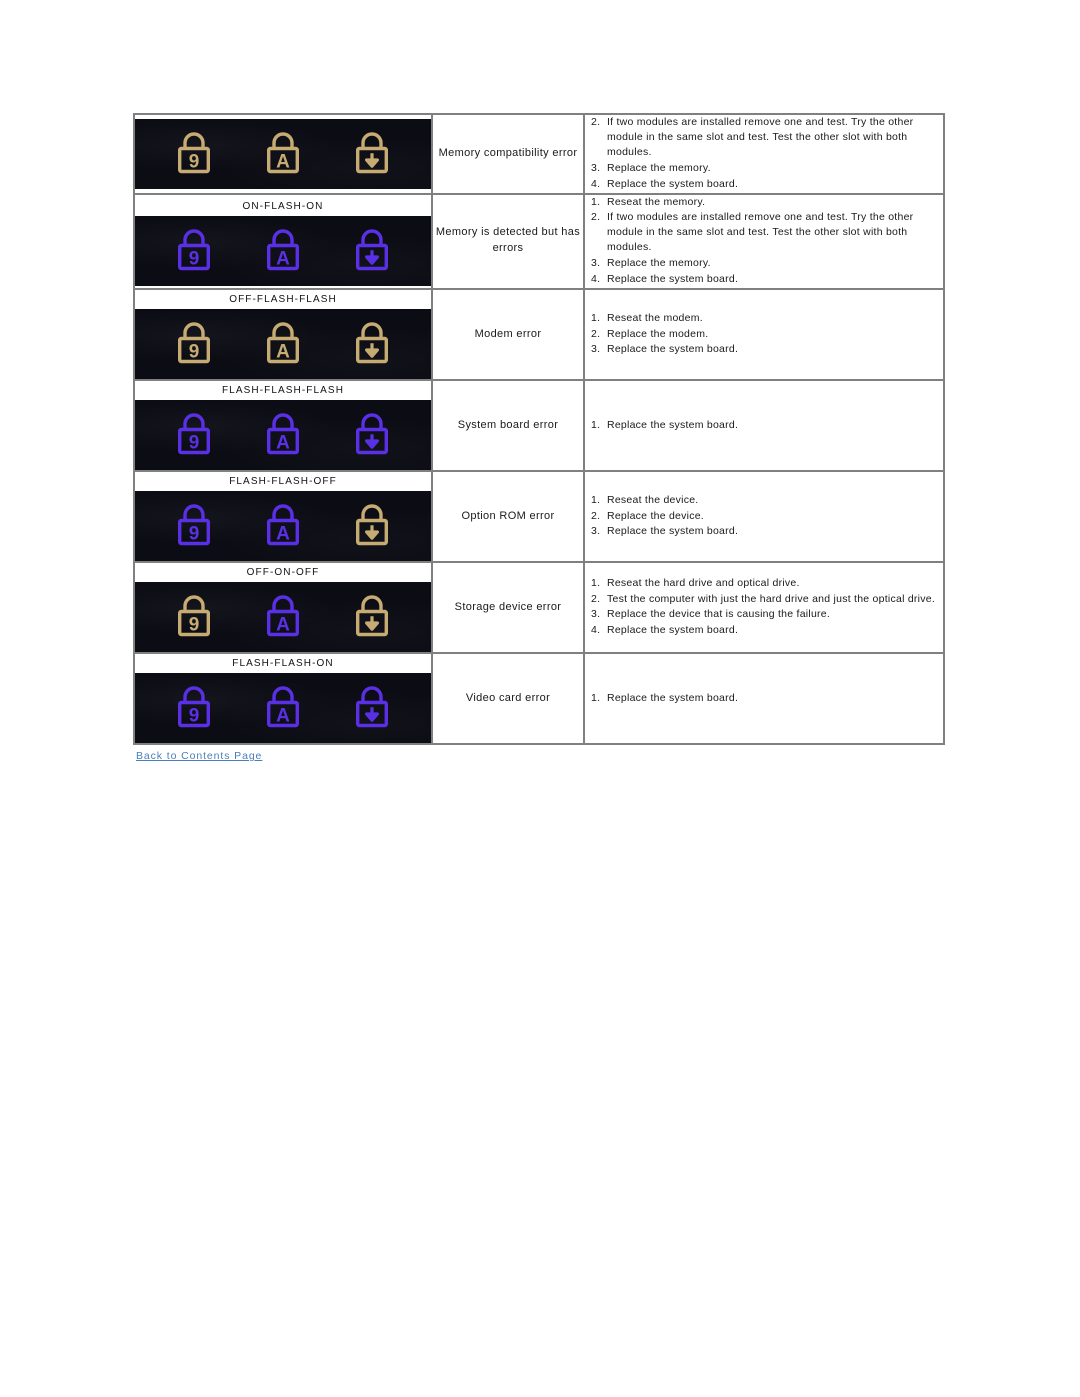 The image size is (1080, 1397). Describe the element at coordinates (283, 663) in the screenshot. I see `led-state-label: FLASH-FLASH-ON` at that location.